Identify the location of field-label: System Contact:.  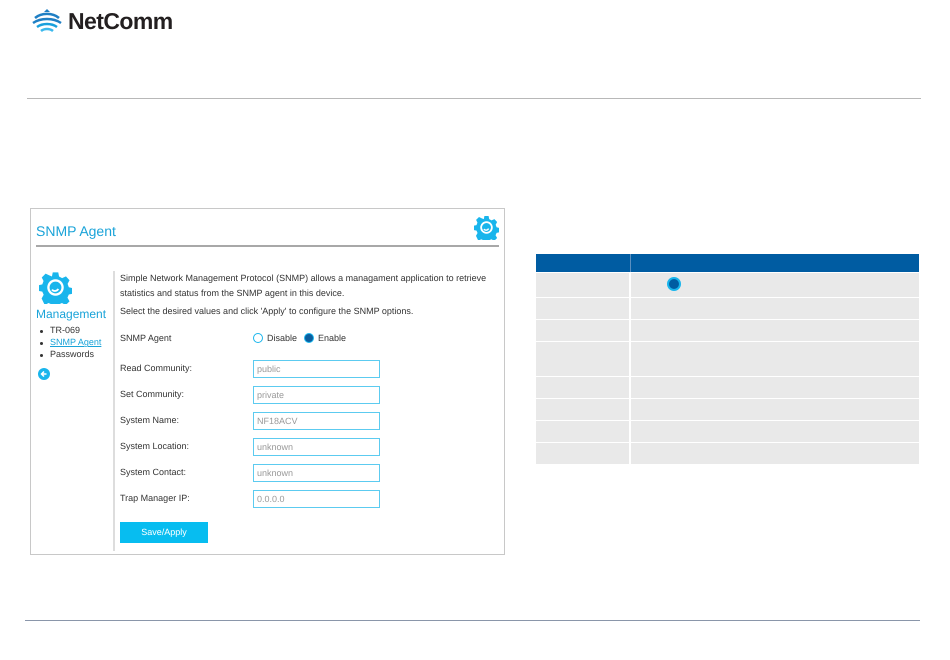
(154, 473).